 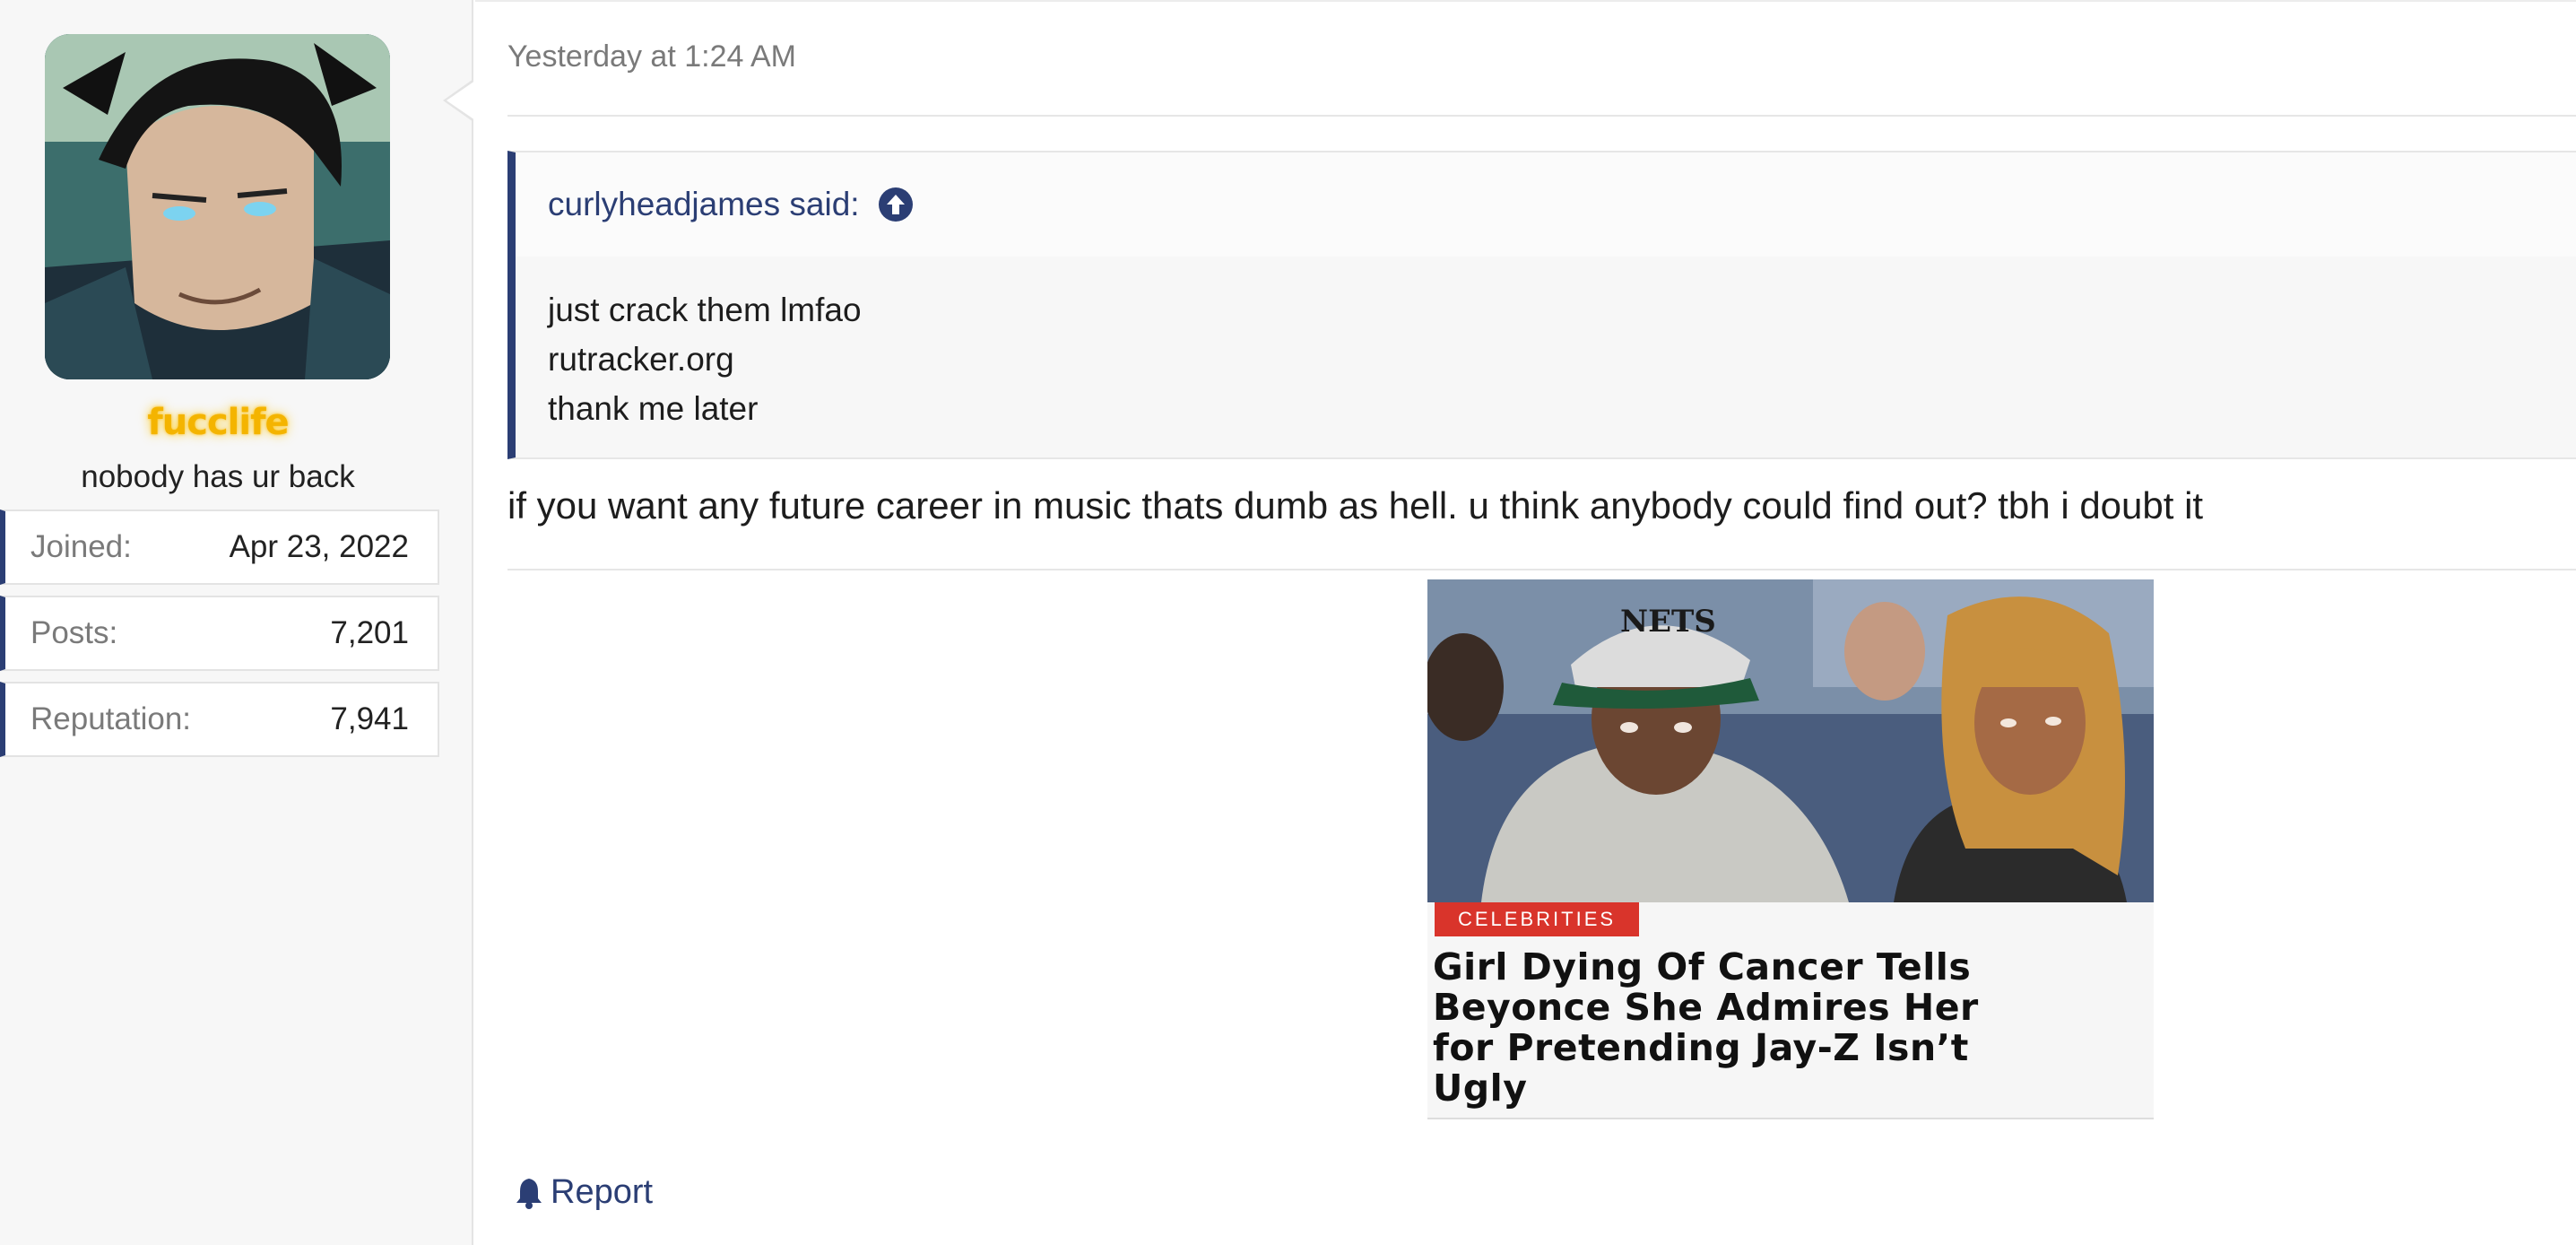 I want to click on post-date: Yesterday at 1:24 AM, so click(x=651, y=56).